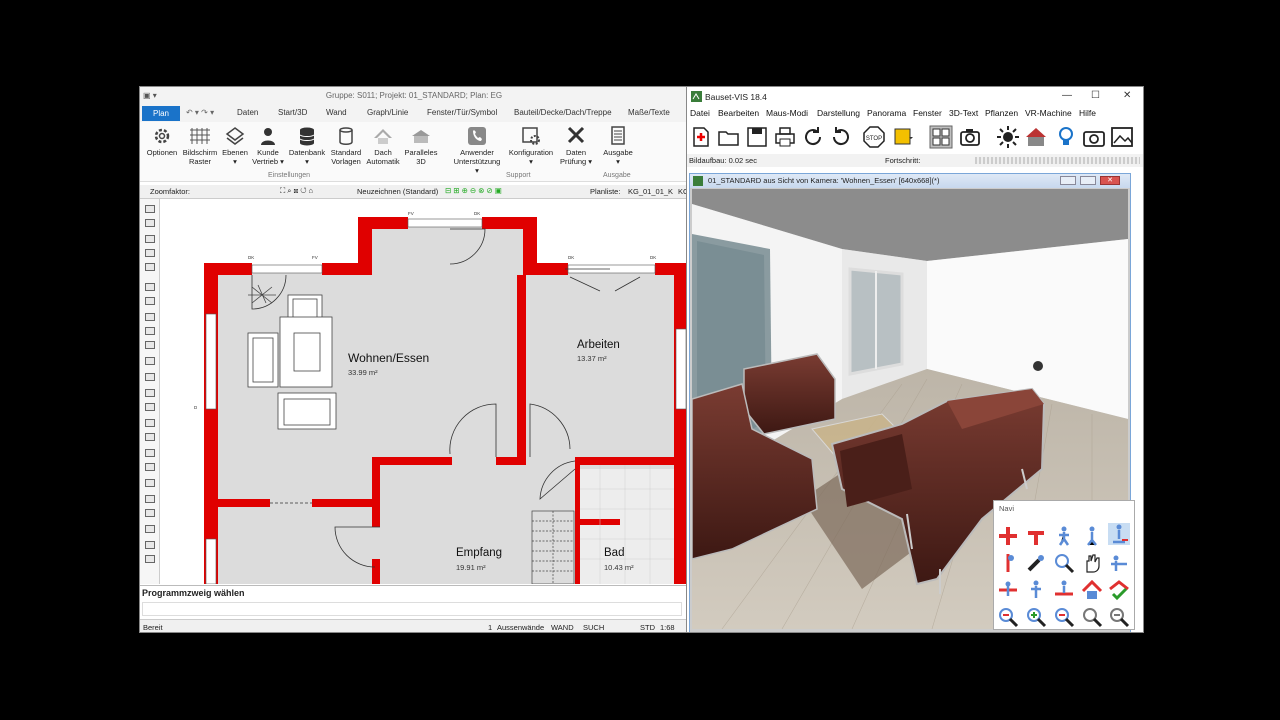 The image size is (1280, 720). What do you see at coordinates (1127, 95) in the screenshot?
I see `close-icon: ✕` at bounding box center [1127, 95].